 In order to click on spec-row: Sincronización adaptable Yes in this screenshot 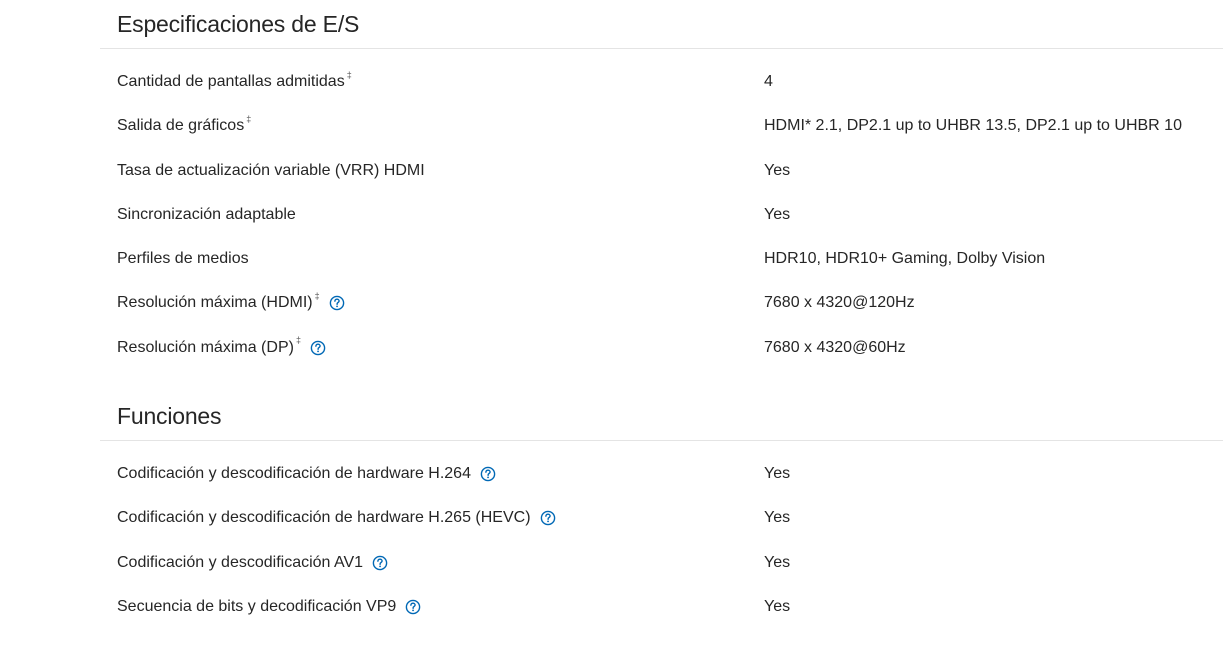, I will do `click(661, 215)`.